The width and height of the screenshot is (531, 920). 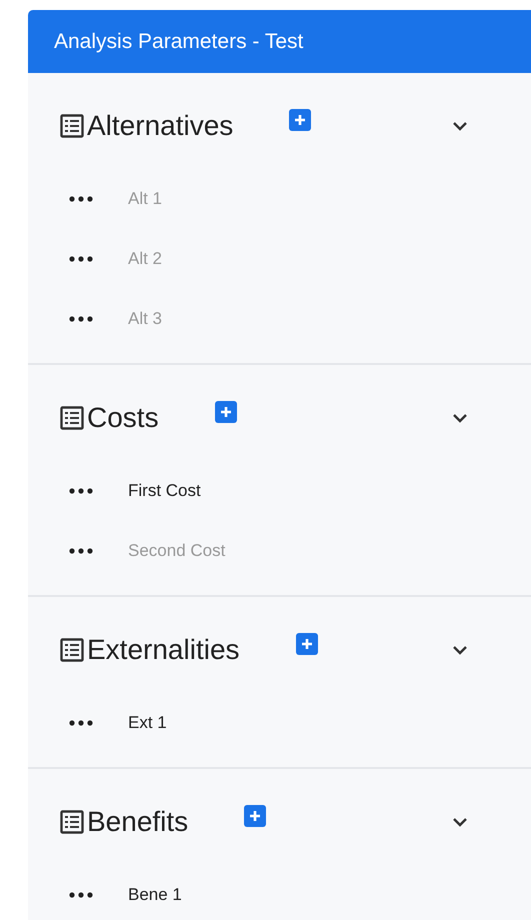 I want to click on item-label: Alt 1, so click(x=145, y=199).